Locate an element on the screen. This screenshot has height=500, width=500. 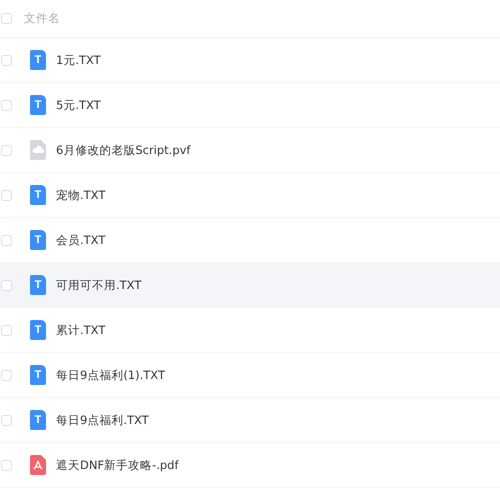
pdf-file-icon is located at coordinates (38, 465).